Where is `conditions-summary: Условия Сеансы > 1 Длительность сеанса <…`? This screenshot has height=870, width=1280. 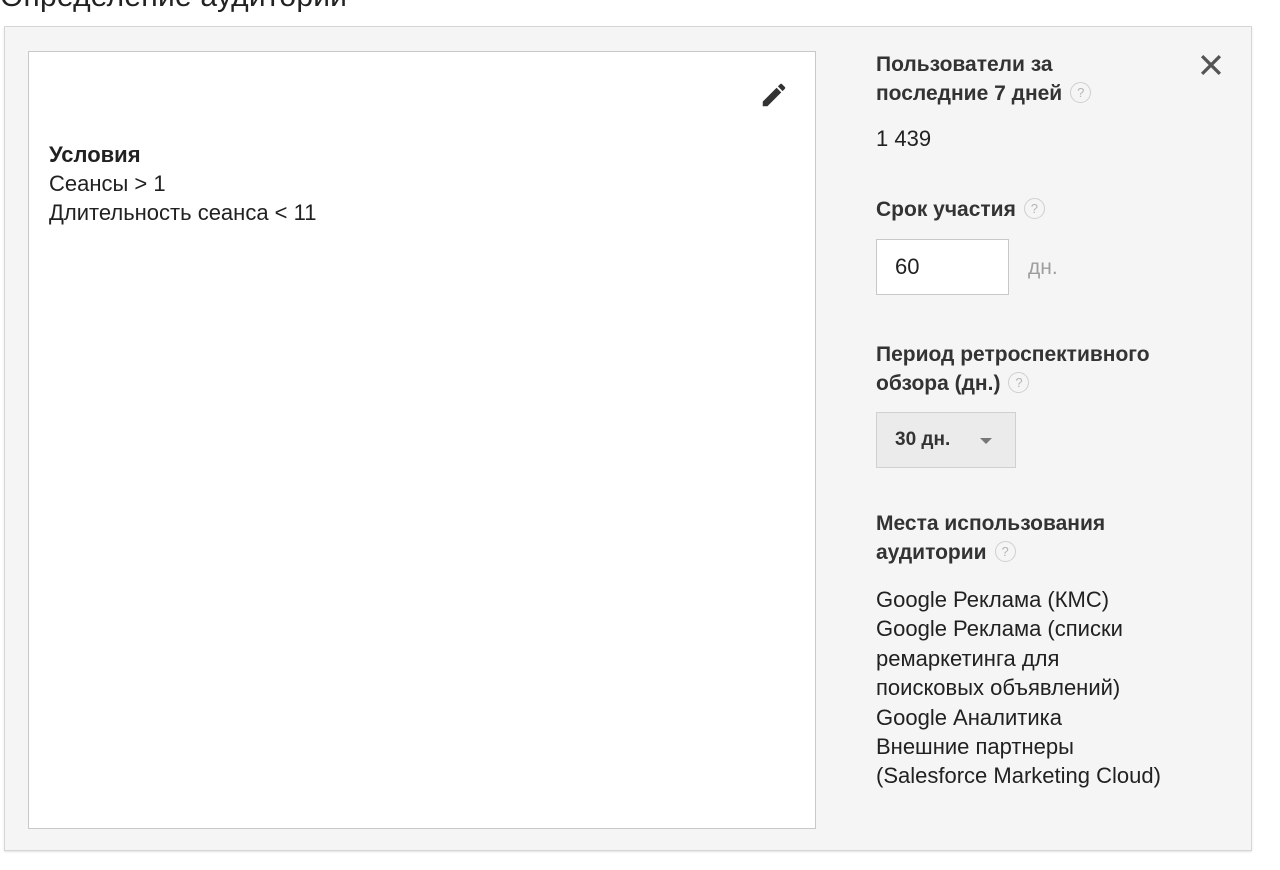 conditions-summary: Условия Сеансы > 1 Длительность сеанса <… is located at coordinates (182, 183).